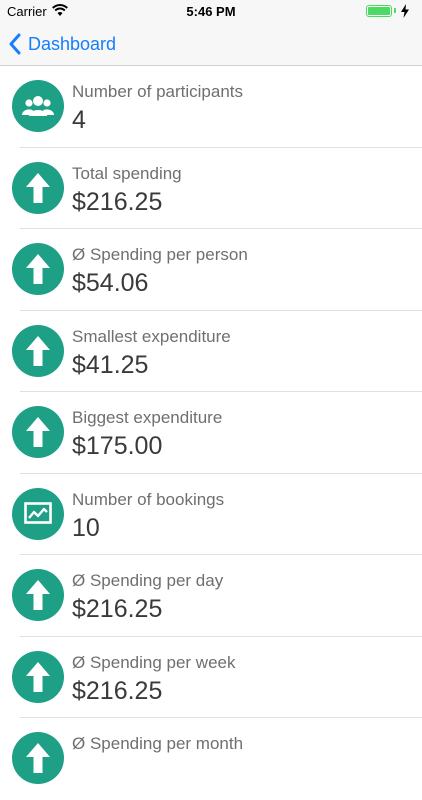 The width and height of the screenshot is (422, 800). I want to click on back-button-label: Dashboard, so click(72, 43).